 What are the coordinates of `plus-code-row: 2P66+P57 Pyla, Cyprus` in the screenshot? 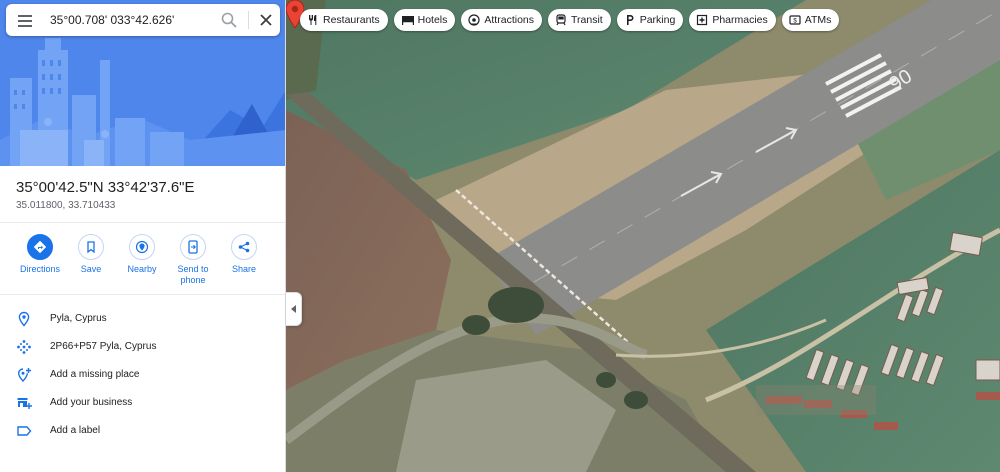 It's located at (142, 347).